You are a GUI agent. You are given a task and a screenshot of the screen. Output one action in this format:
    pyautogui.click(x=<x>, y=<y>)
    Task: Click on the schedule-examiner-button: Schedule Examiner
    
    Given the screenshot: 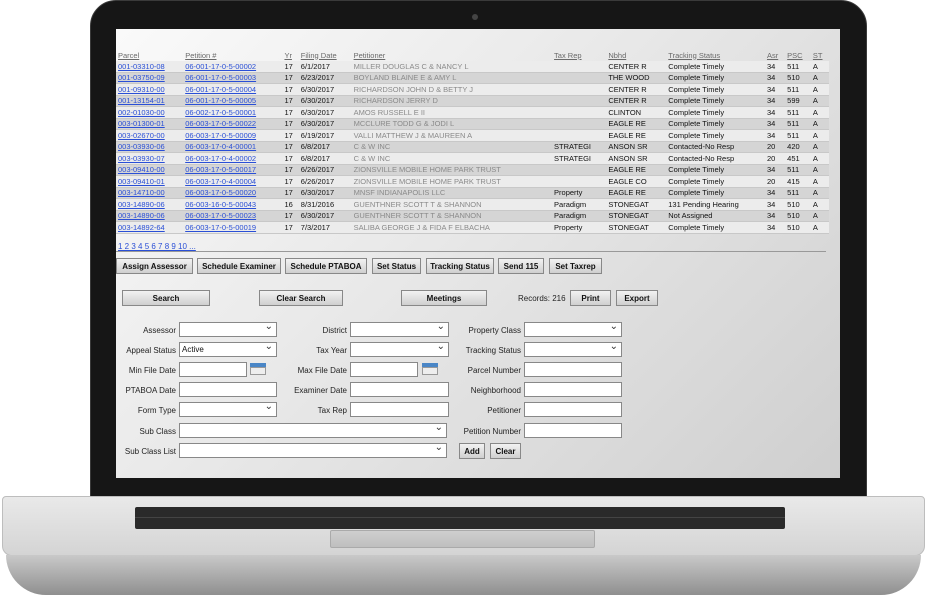 What is the action you would take?
    pyautogui.click(x=239, y=266)
    